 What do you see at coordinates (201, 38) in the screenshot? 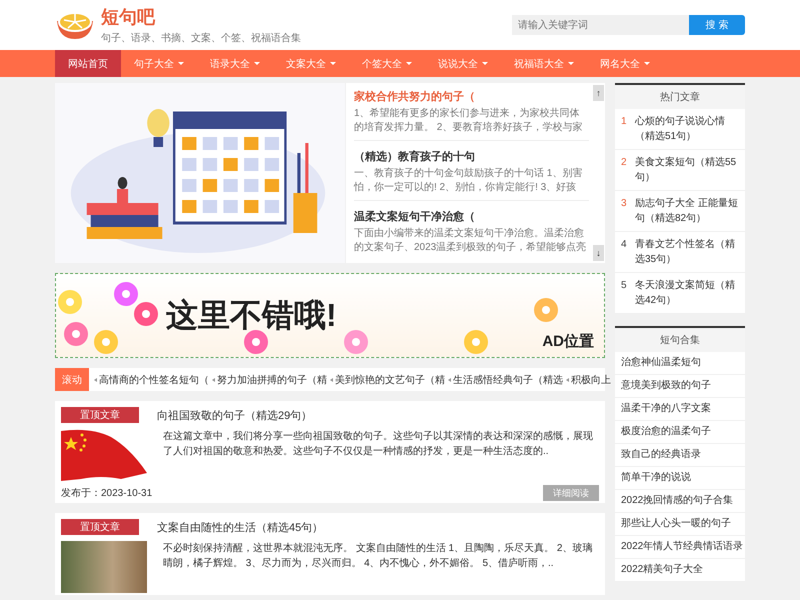
I see `site-tagline: 句子、语录、书摘、文案、个签、祝福语合集` at bounding box center [201, 38].